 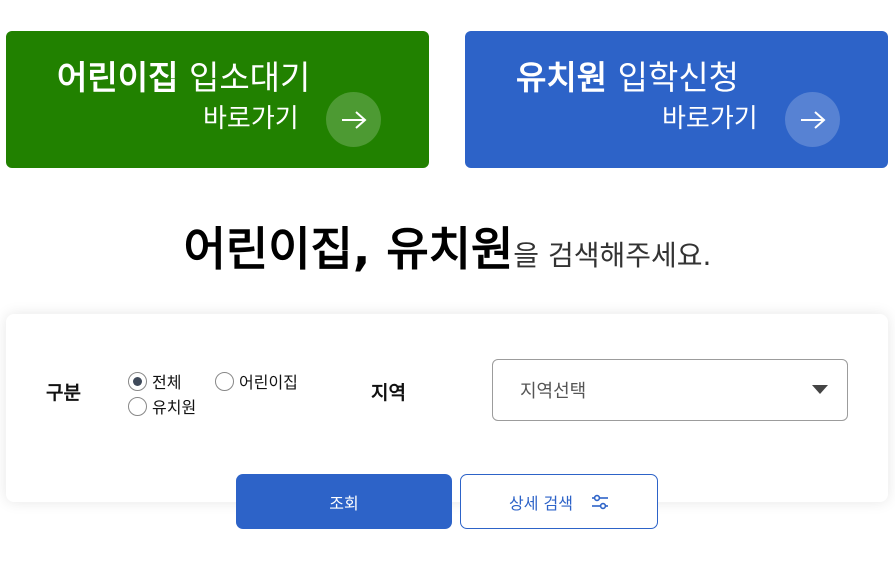 What do you see at coordinates (249, 77) in the screenshot?
I see `daycare-banner-title-light: 입소대기` at bounding box center [249, 77].